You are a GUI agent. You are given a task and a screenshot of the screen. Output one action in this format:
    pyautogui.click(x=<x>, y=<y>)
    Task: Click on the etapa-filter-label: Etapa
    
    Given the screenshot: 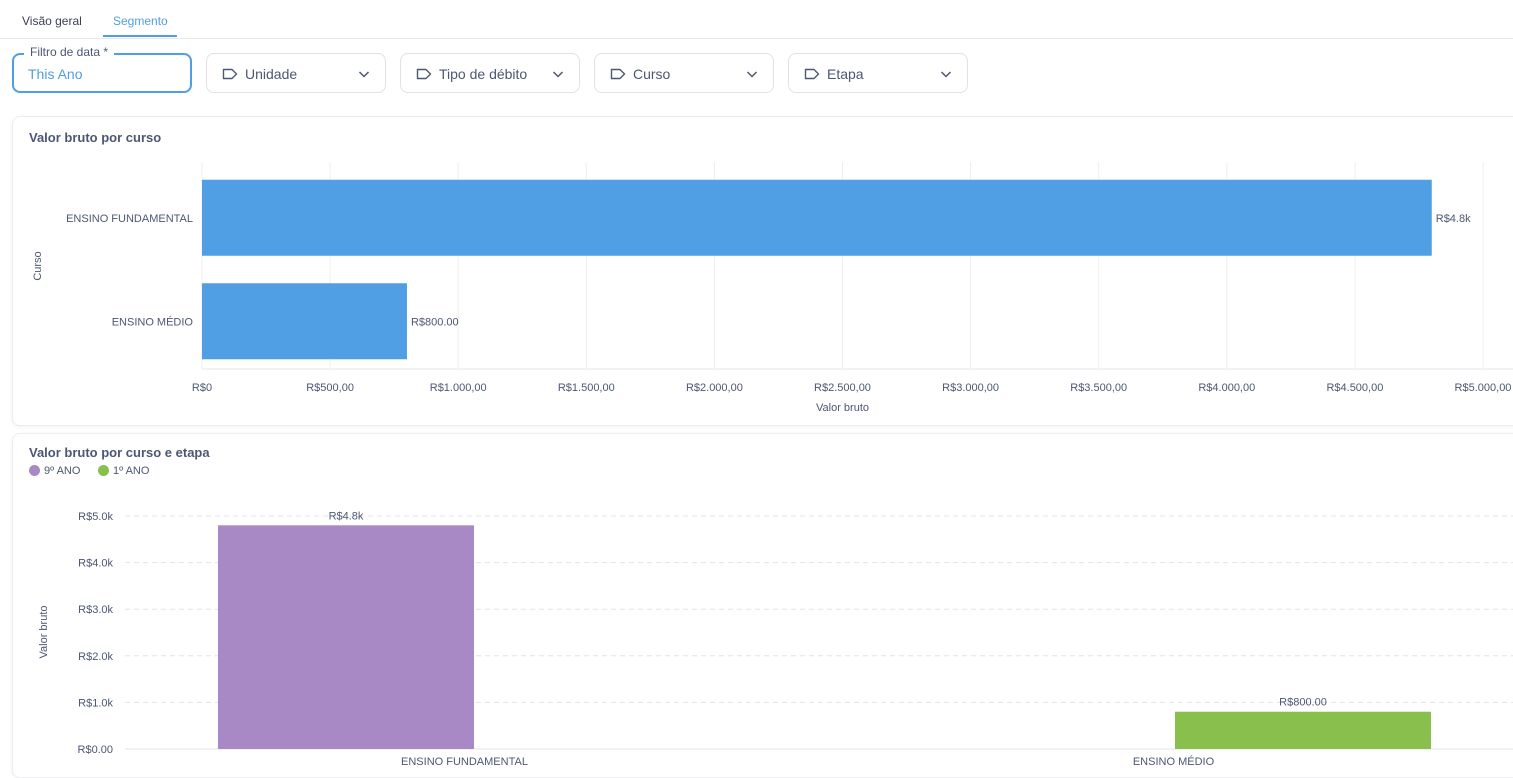 What is the action you would take?
    pyautogui.click(x=845, y=74)
    